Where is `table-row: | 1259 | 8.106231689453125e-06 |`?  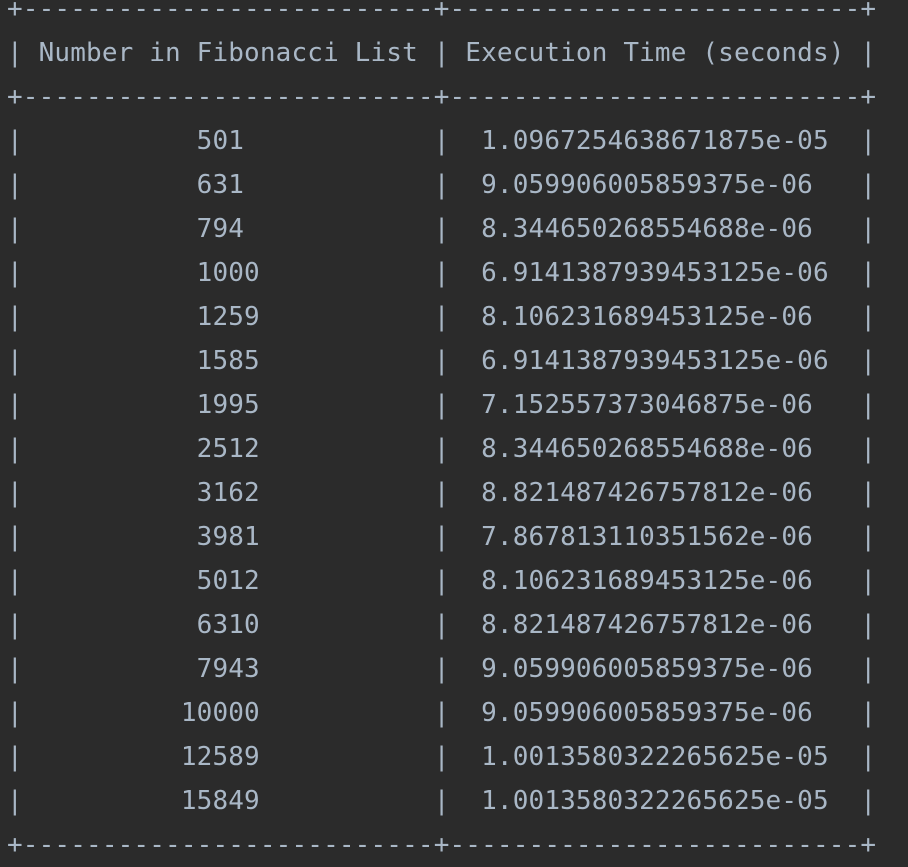
table-row: | 1259 | 8.106231689453125e-06 | is located at coordinates (442, 317).